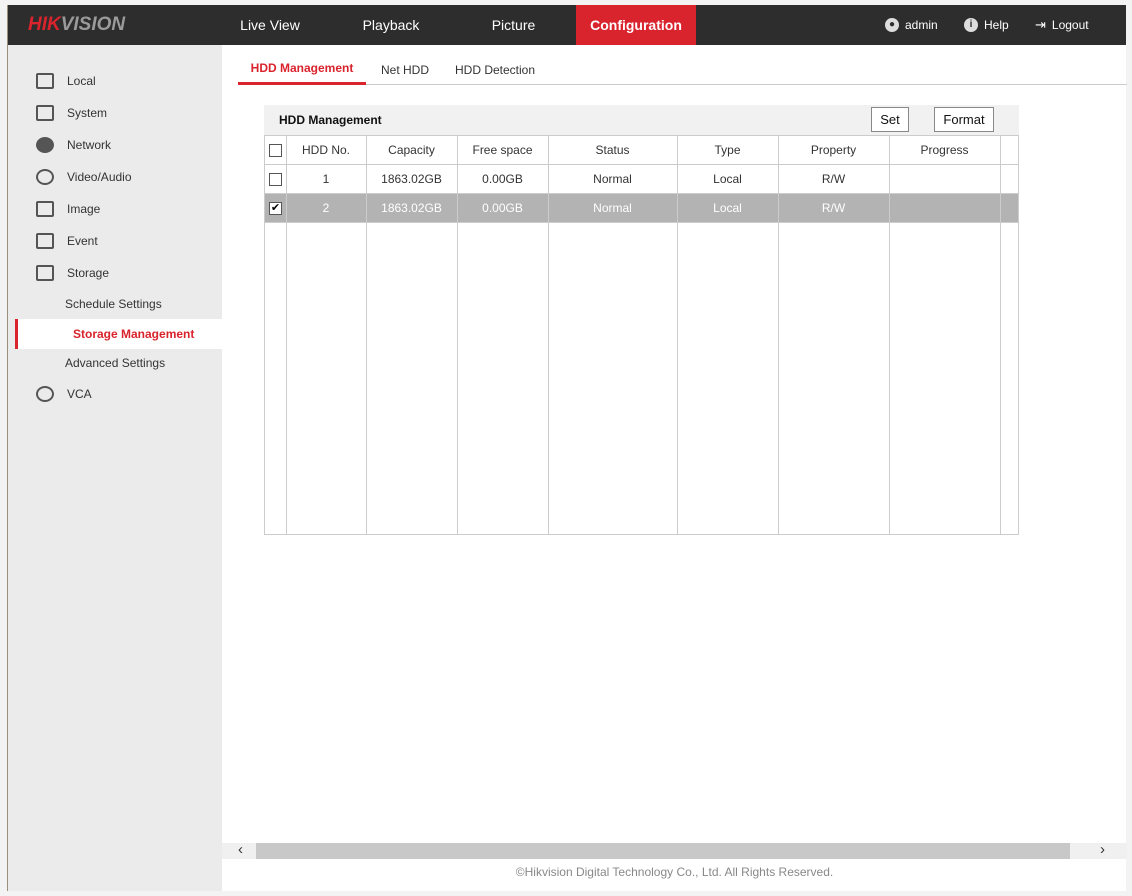 This screenshot has height=896, width=1132. Describe the element at coordinates (79, 394) in the screenshot. I see `sidebar-item-label: VCA` at that location.